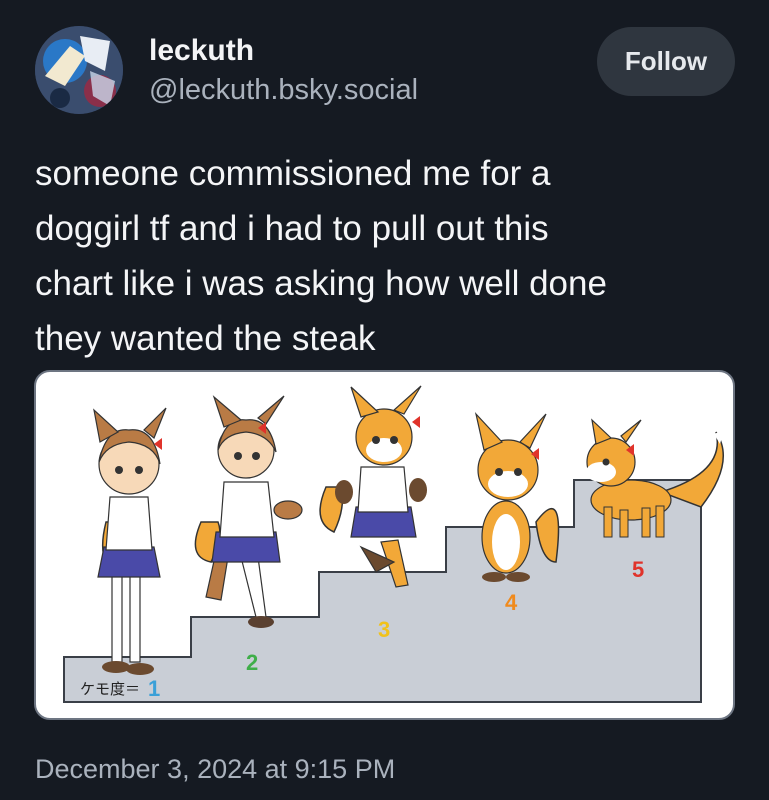 The image size is (769, 800). What do you see at coordinates (511, 602) in the screenshot?
I see `step-number-4: 4` at bounding box center [511, 602].